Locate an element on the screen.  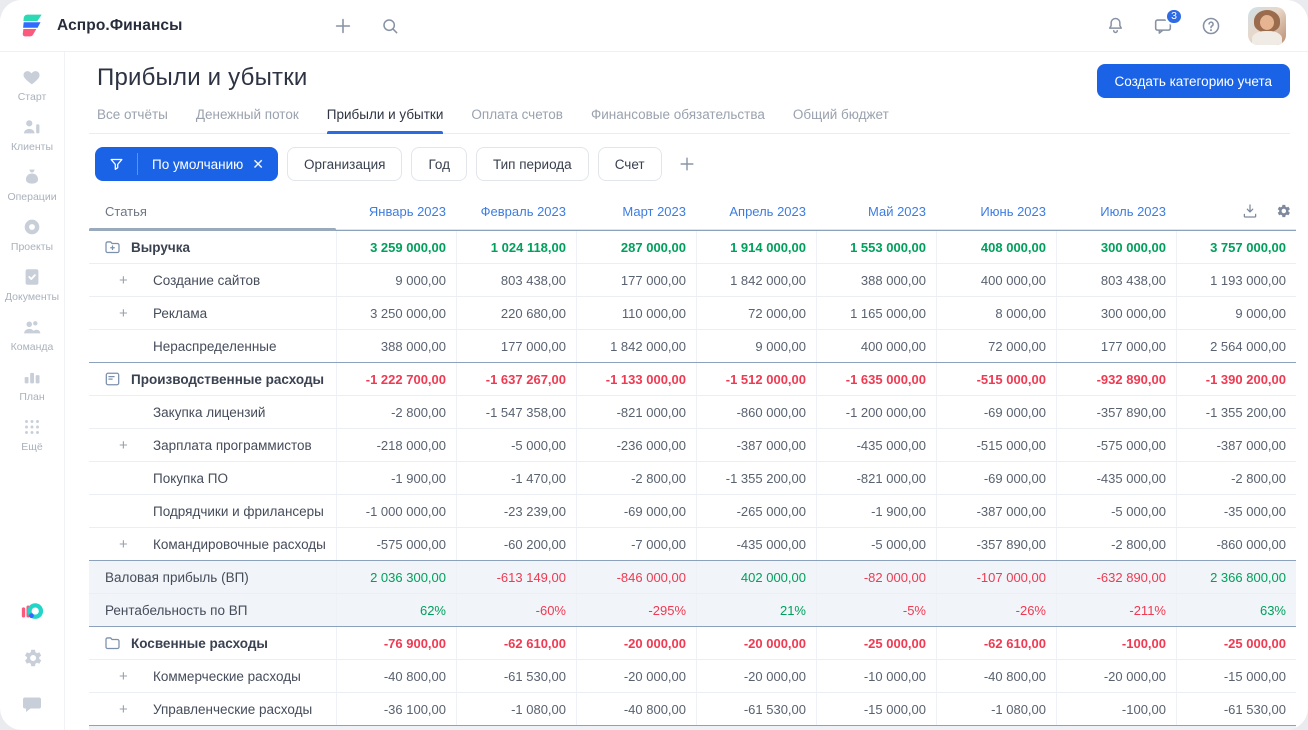
row-label: Косвенные расходы is located at coordinates (212, 643).